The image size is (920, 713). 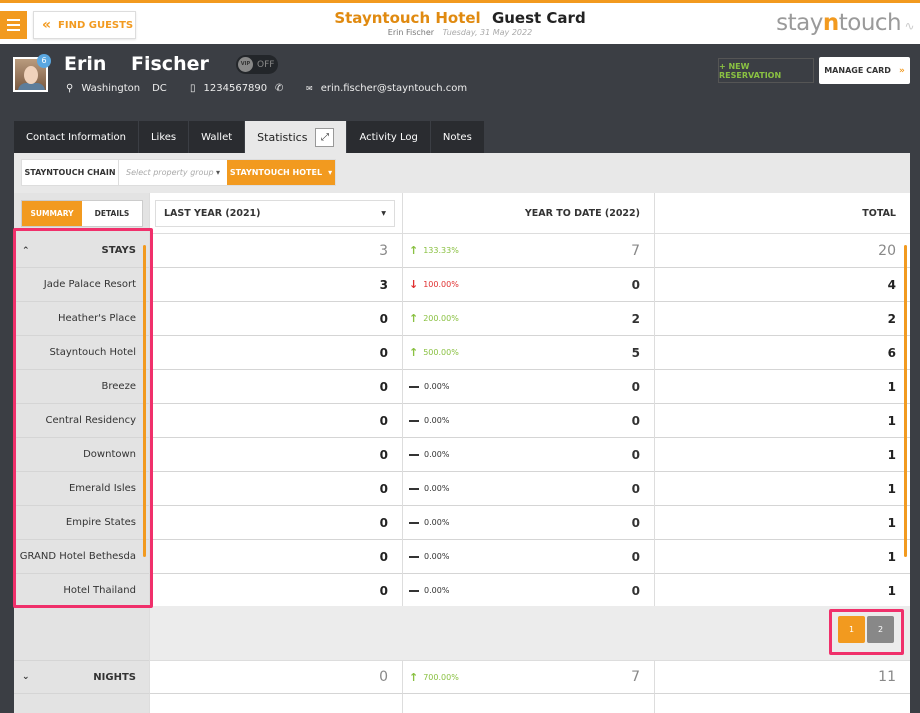 What do you see at coordinates (173, 172) in the screenshot?
I see `property-group-select: Select property group ▾` at bounding box center [173, 172].